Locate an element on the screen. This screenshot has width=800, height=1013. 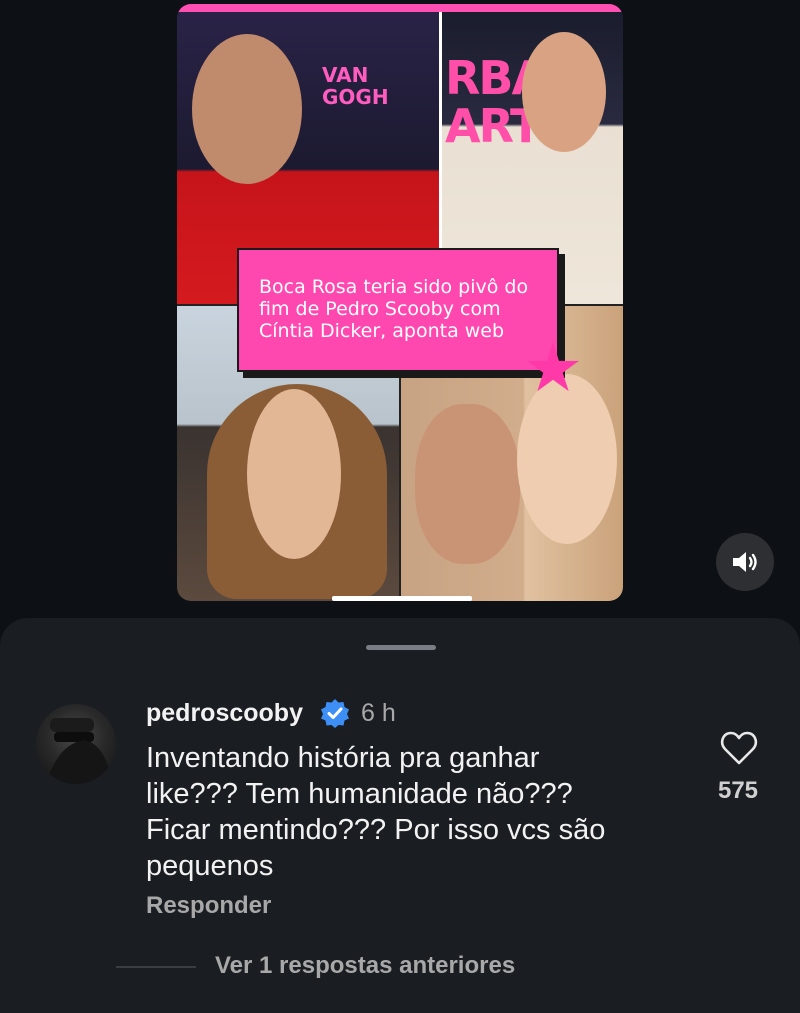
verified-badge-icon is located at coordinates (335, 713).